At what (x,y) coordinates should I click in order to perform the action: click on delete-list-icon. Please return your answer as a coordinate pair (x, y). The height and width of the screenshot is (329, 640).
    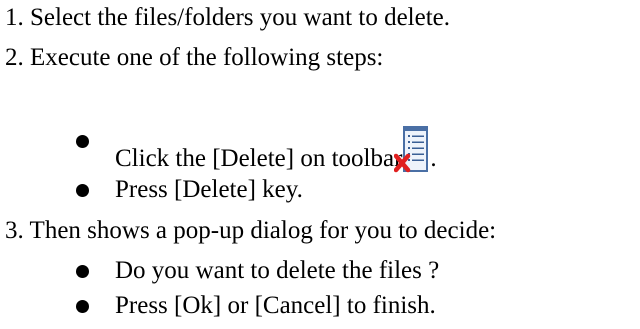
    Looking at the image, I should click on (411, 150).